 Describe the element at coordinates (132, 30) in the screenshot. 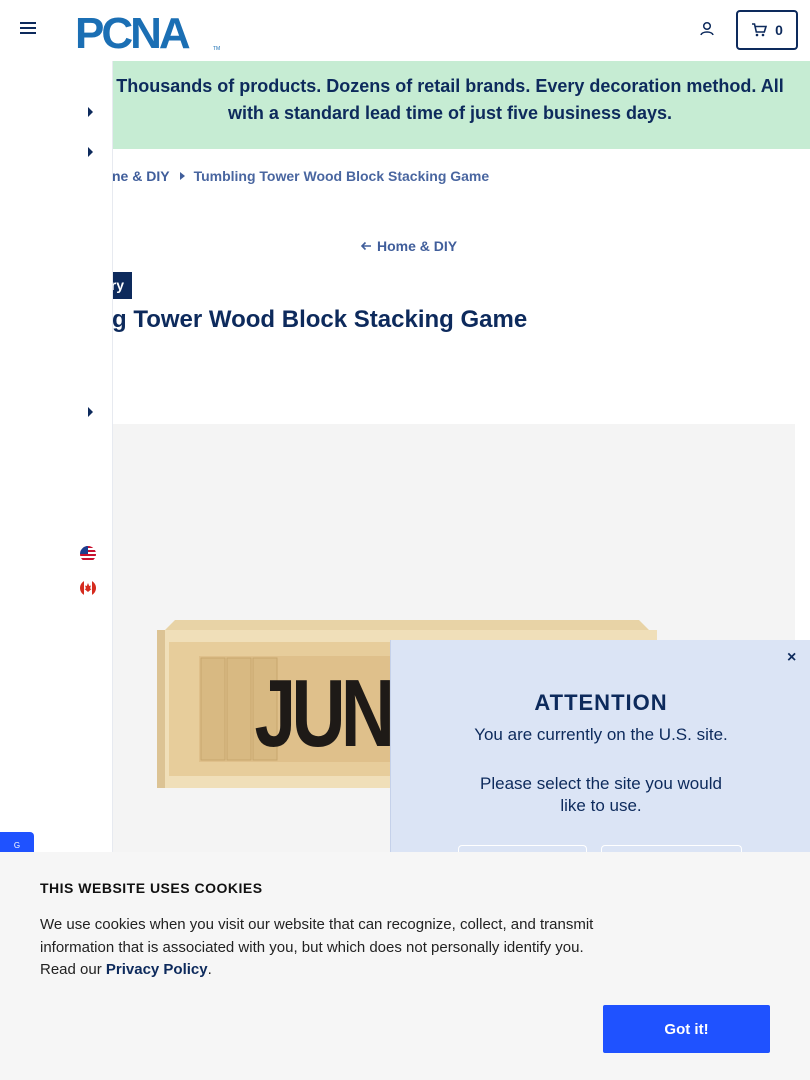

I see `logo-text: PCNA` at that location.